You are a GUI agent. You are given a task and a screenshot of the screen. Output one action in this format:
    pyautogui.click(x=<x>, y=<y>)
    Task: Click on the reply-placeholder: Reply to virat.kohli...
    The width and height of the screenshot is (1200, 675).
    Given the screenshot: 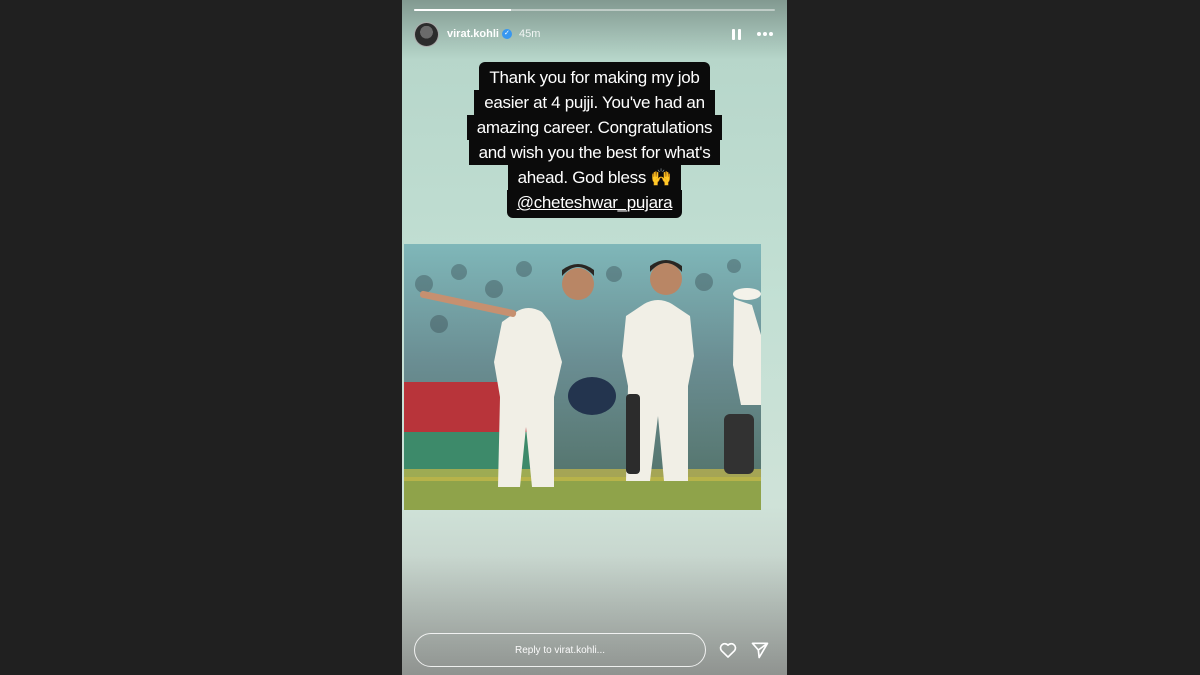 What is the action you would take?
    pyautogui.click(x=560, y=650)
    